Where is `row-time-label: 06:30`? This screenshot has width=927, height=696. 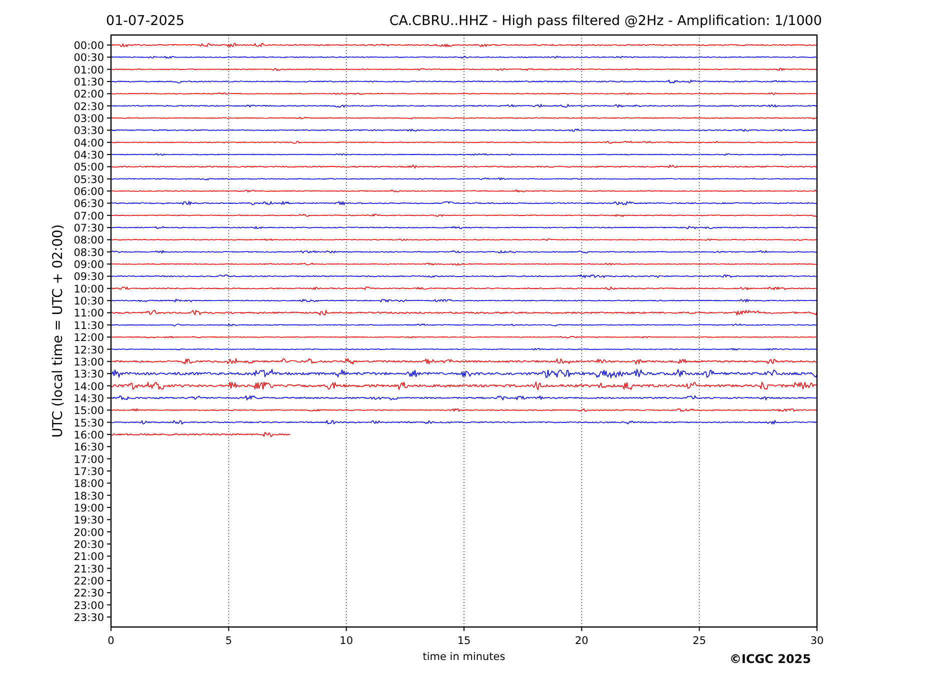 row-time-label: 06:30 is located at coordinates (89, 204).